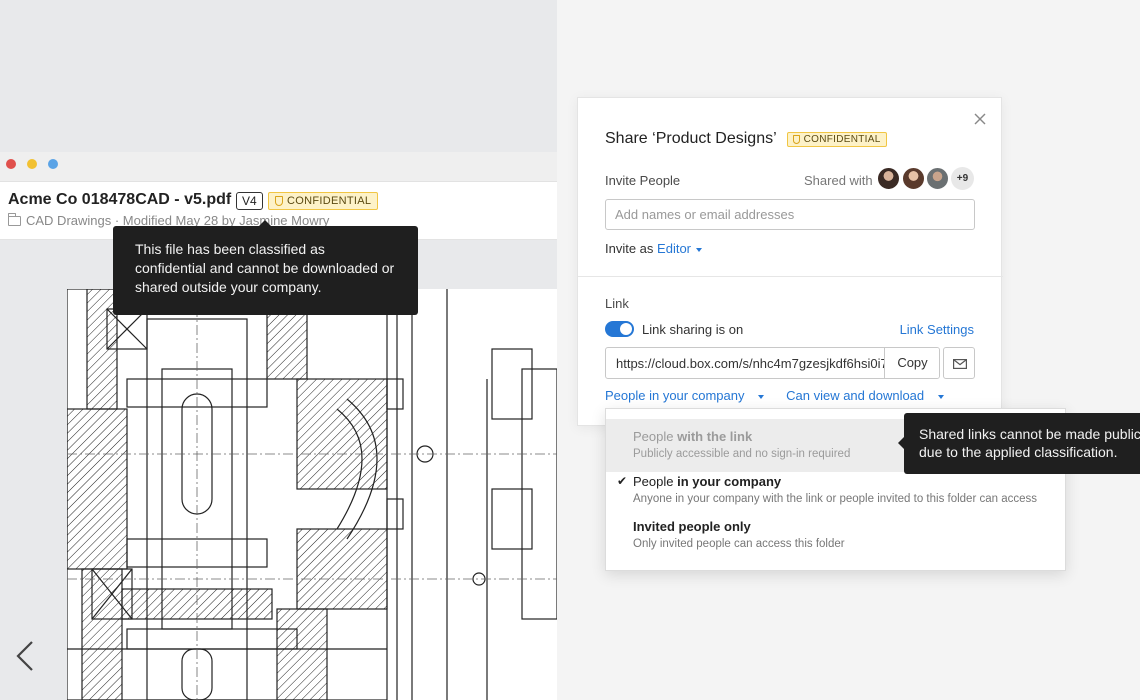  I want to click on share-title-text: Share ‘Product Designs’, so click(691, 138).